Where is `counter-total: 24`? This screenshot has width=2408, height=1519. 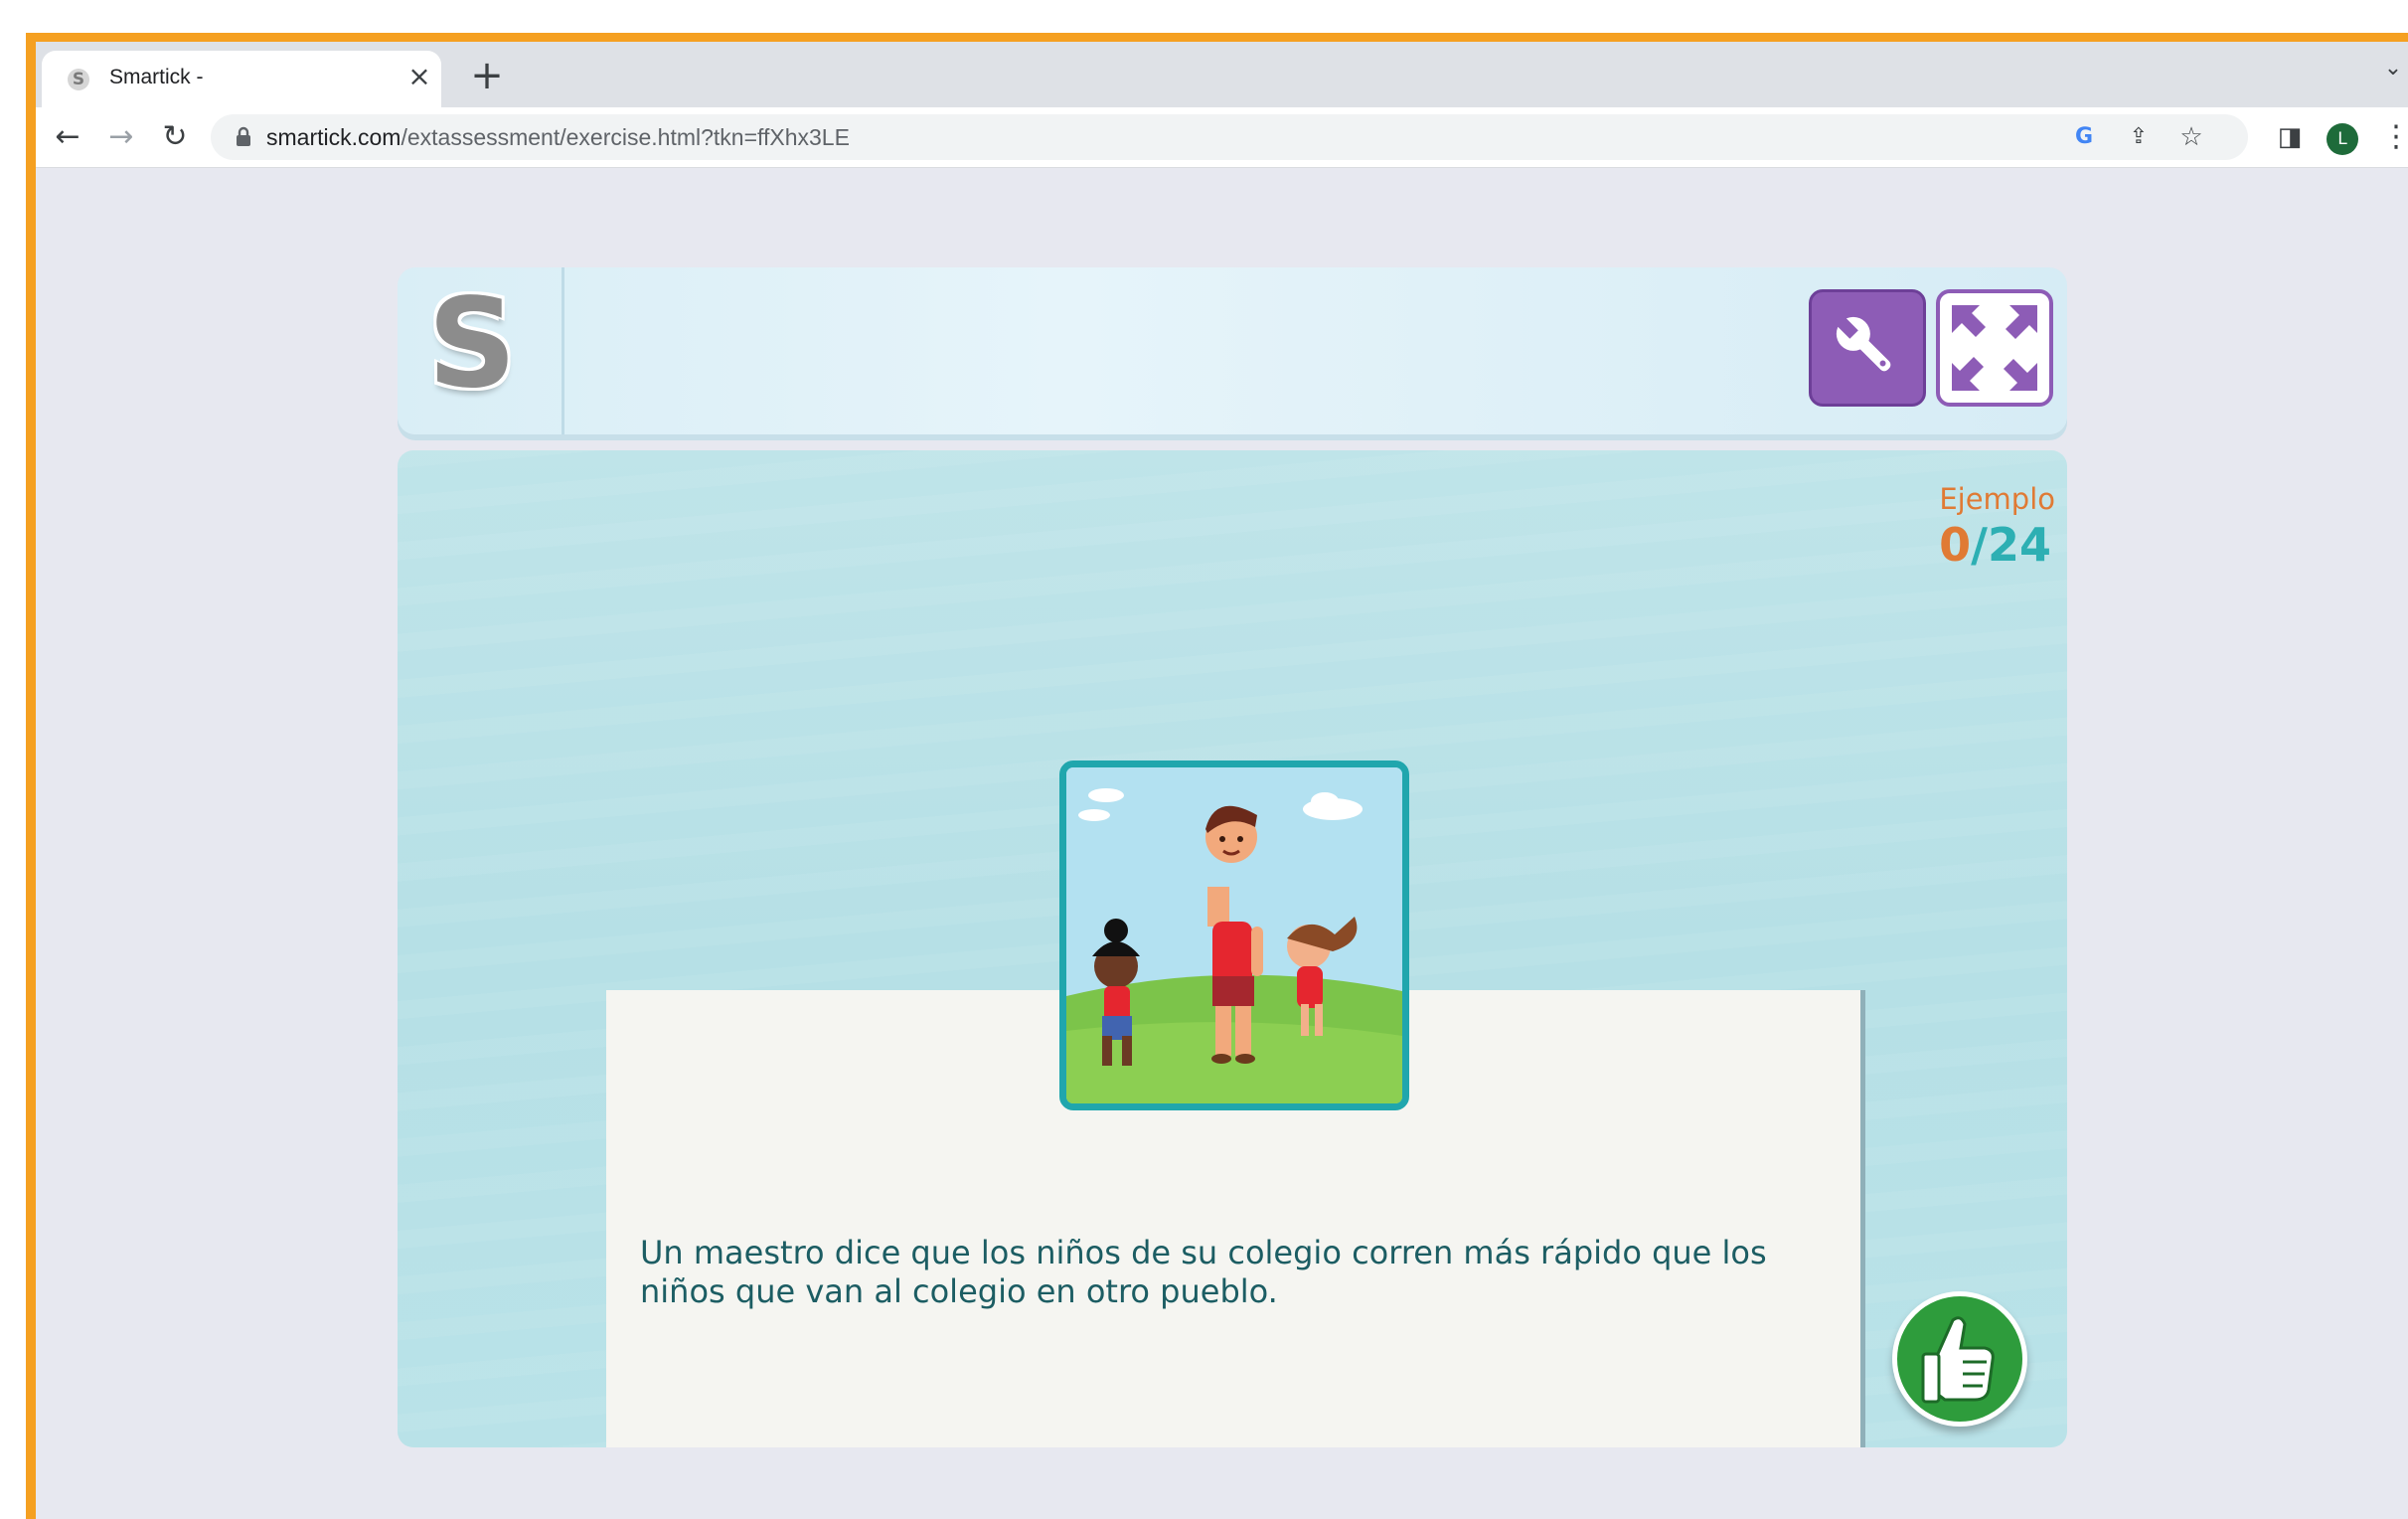 counter-total: 24 is located at coordinates (2019, 545).